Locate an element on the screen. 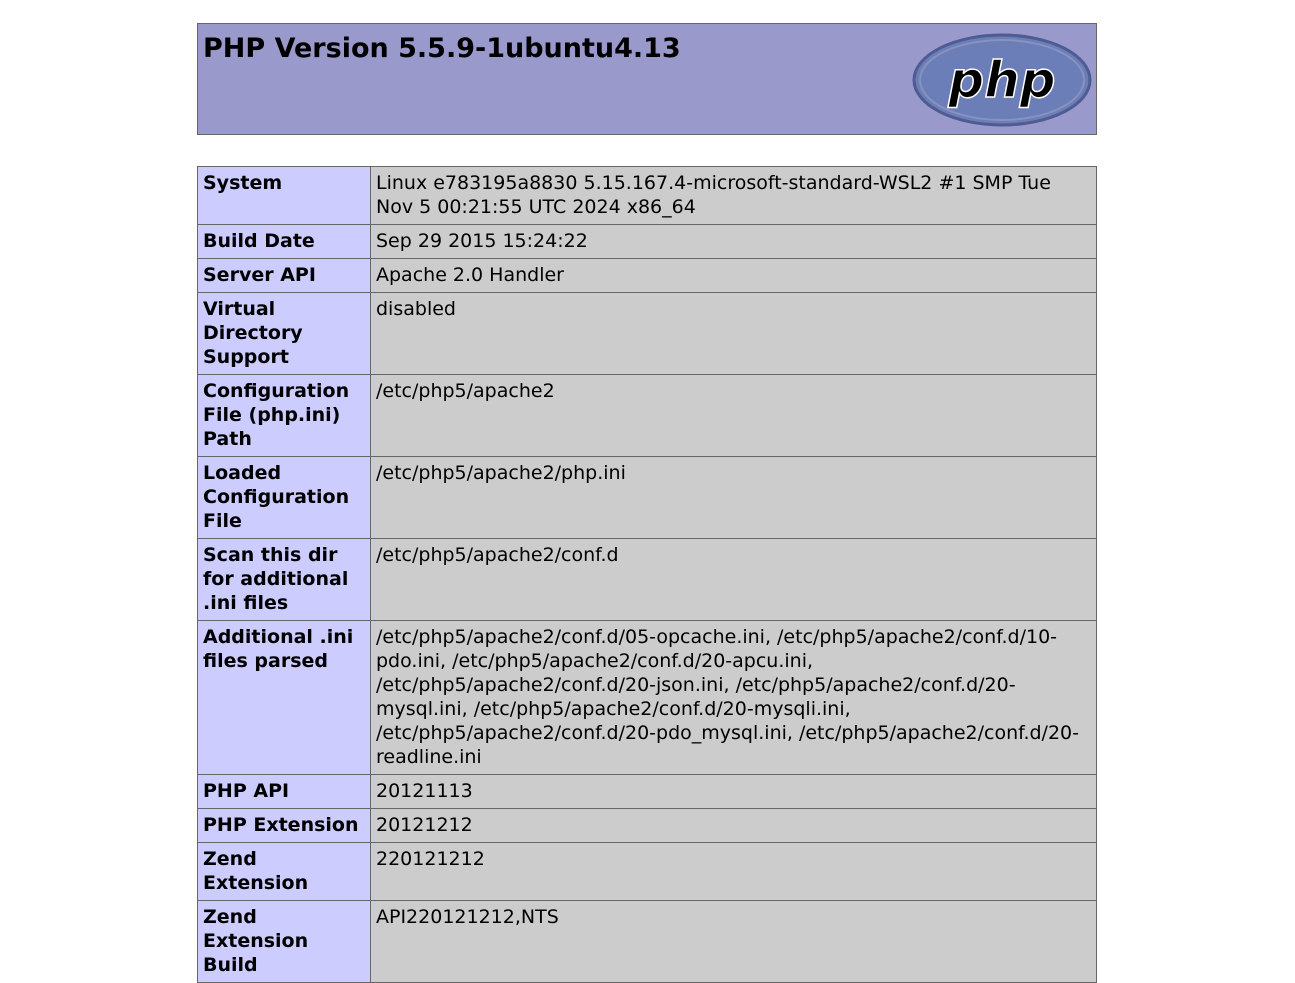  table-row: Virtual Directory Support disabled is located at coordinates (647, 333).